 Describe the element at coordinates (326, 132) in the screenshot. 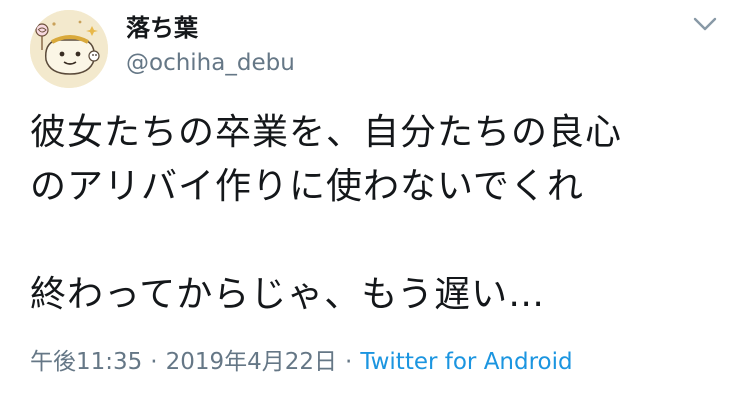

I see `tweet-text-line: 彼女たちの卒業を、自分たちの良心` at that location.